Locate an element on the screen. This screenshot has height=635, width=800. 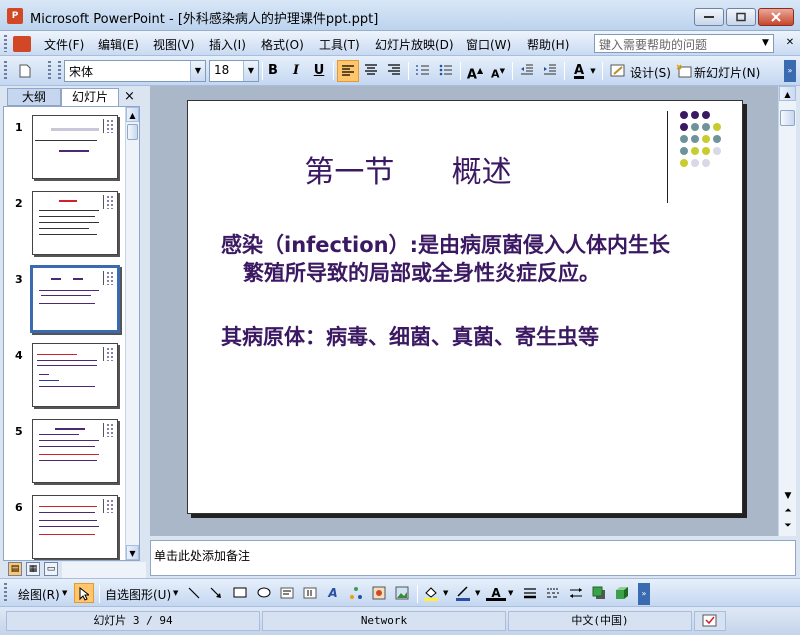
spelling-check-icon is located at coordinates (710, 621).